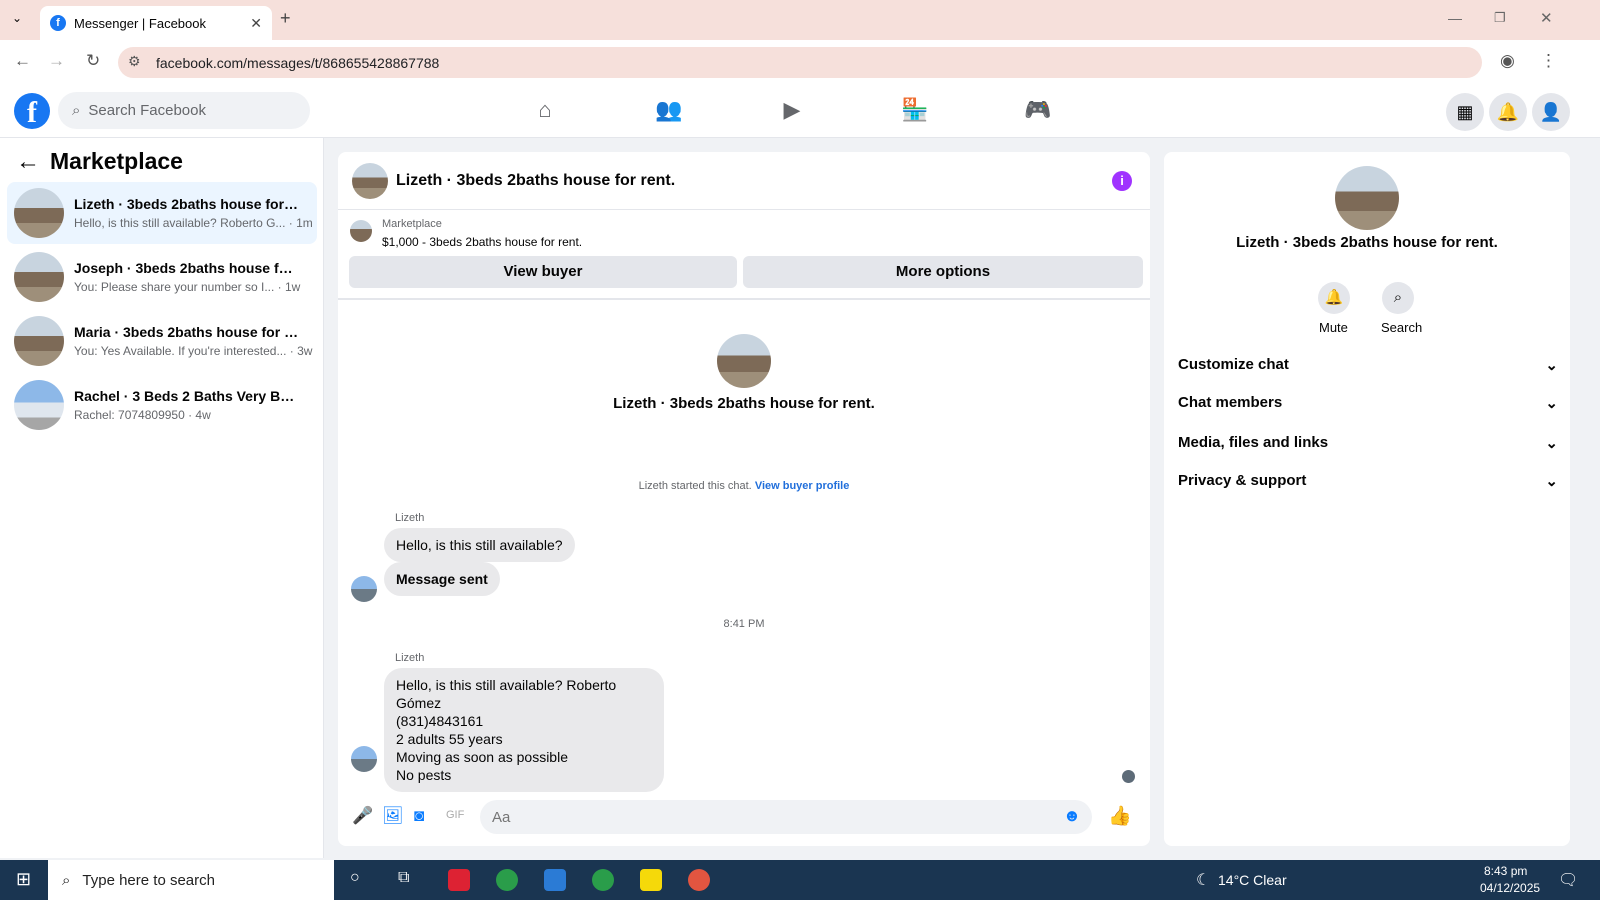  Describe the element at coordinates (148, 880) in the screenshot. I see `taskbar-search-text: Type here to search` at that location.